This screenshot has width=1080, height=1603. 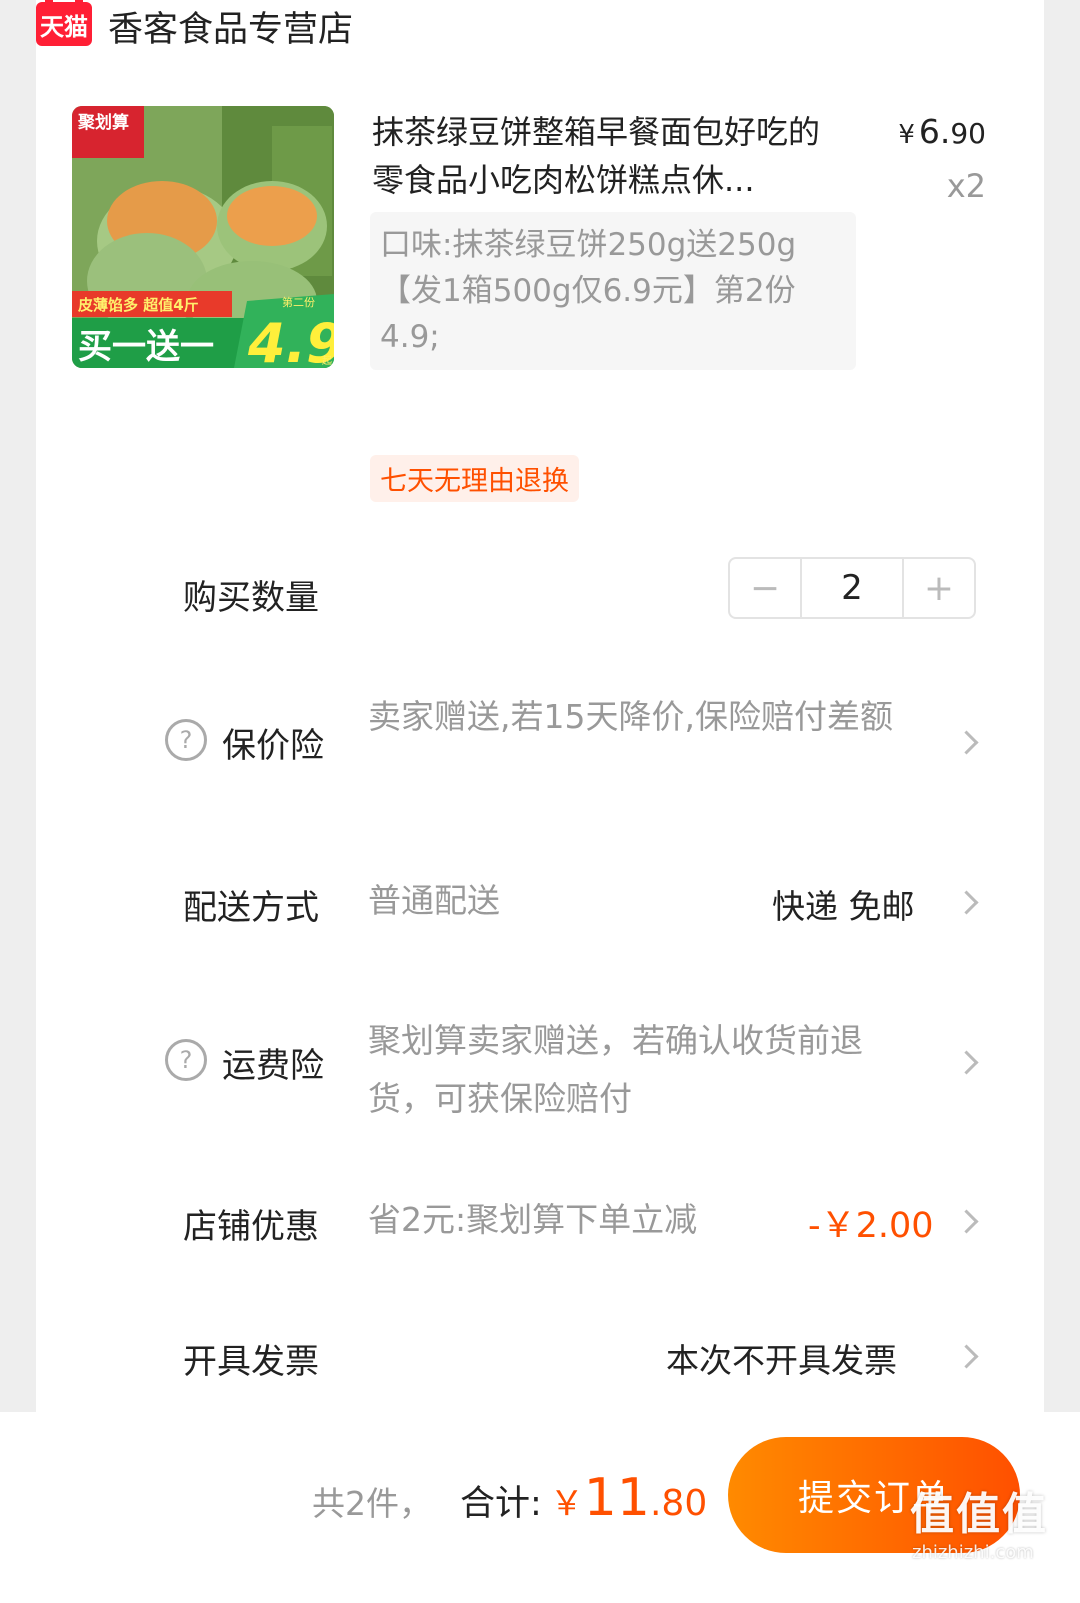 What do you see at coordinates (327, 361) in the screenshot?
I see `promo-suffix-text: 起` at bounding box center [327, 361].